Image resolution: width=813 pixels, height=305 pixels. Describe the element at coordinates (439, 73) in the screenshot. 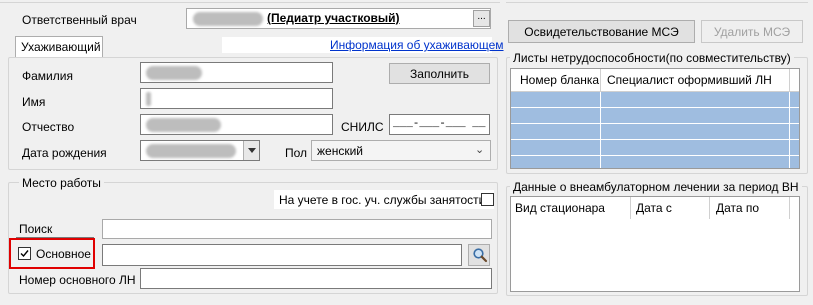

I see `fill-button: Заполнить` at that location.